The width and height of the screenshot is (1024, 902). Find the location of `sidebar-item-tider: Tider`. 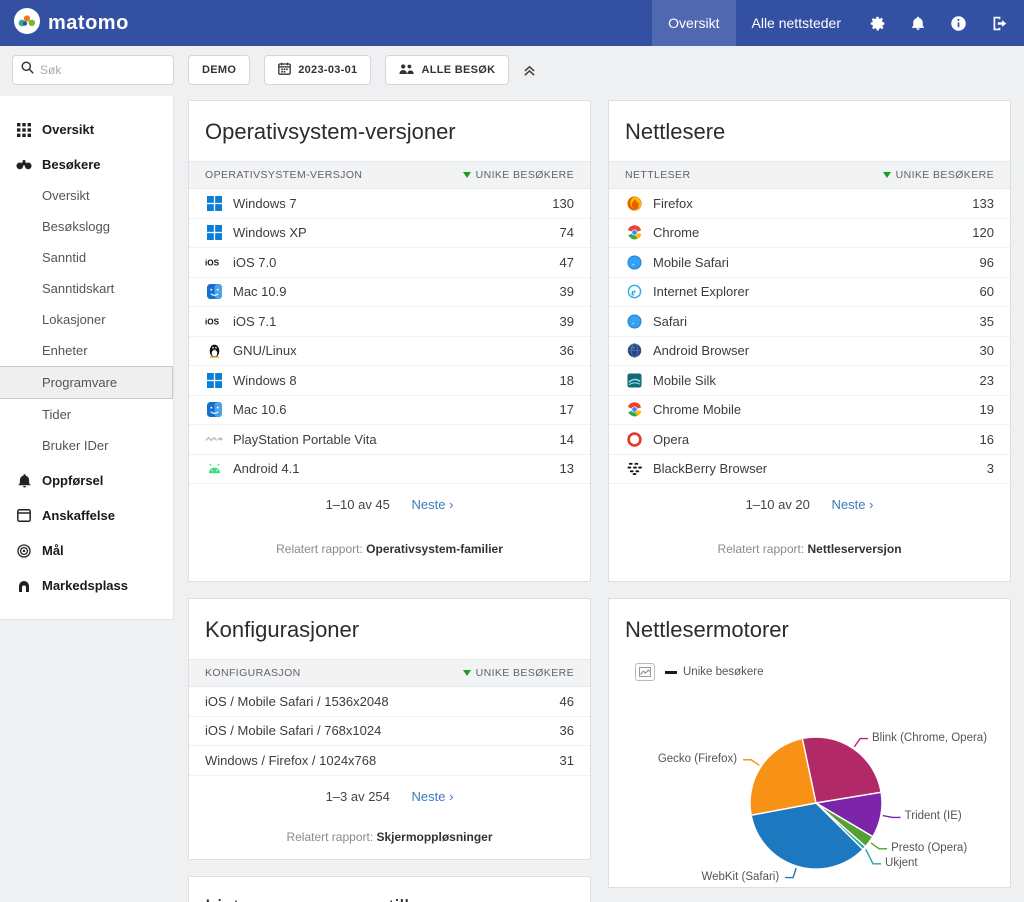

sidebar-item-tider: Tider is located at coordinates (86, 414).